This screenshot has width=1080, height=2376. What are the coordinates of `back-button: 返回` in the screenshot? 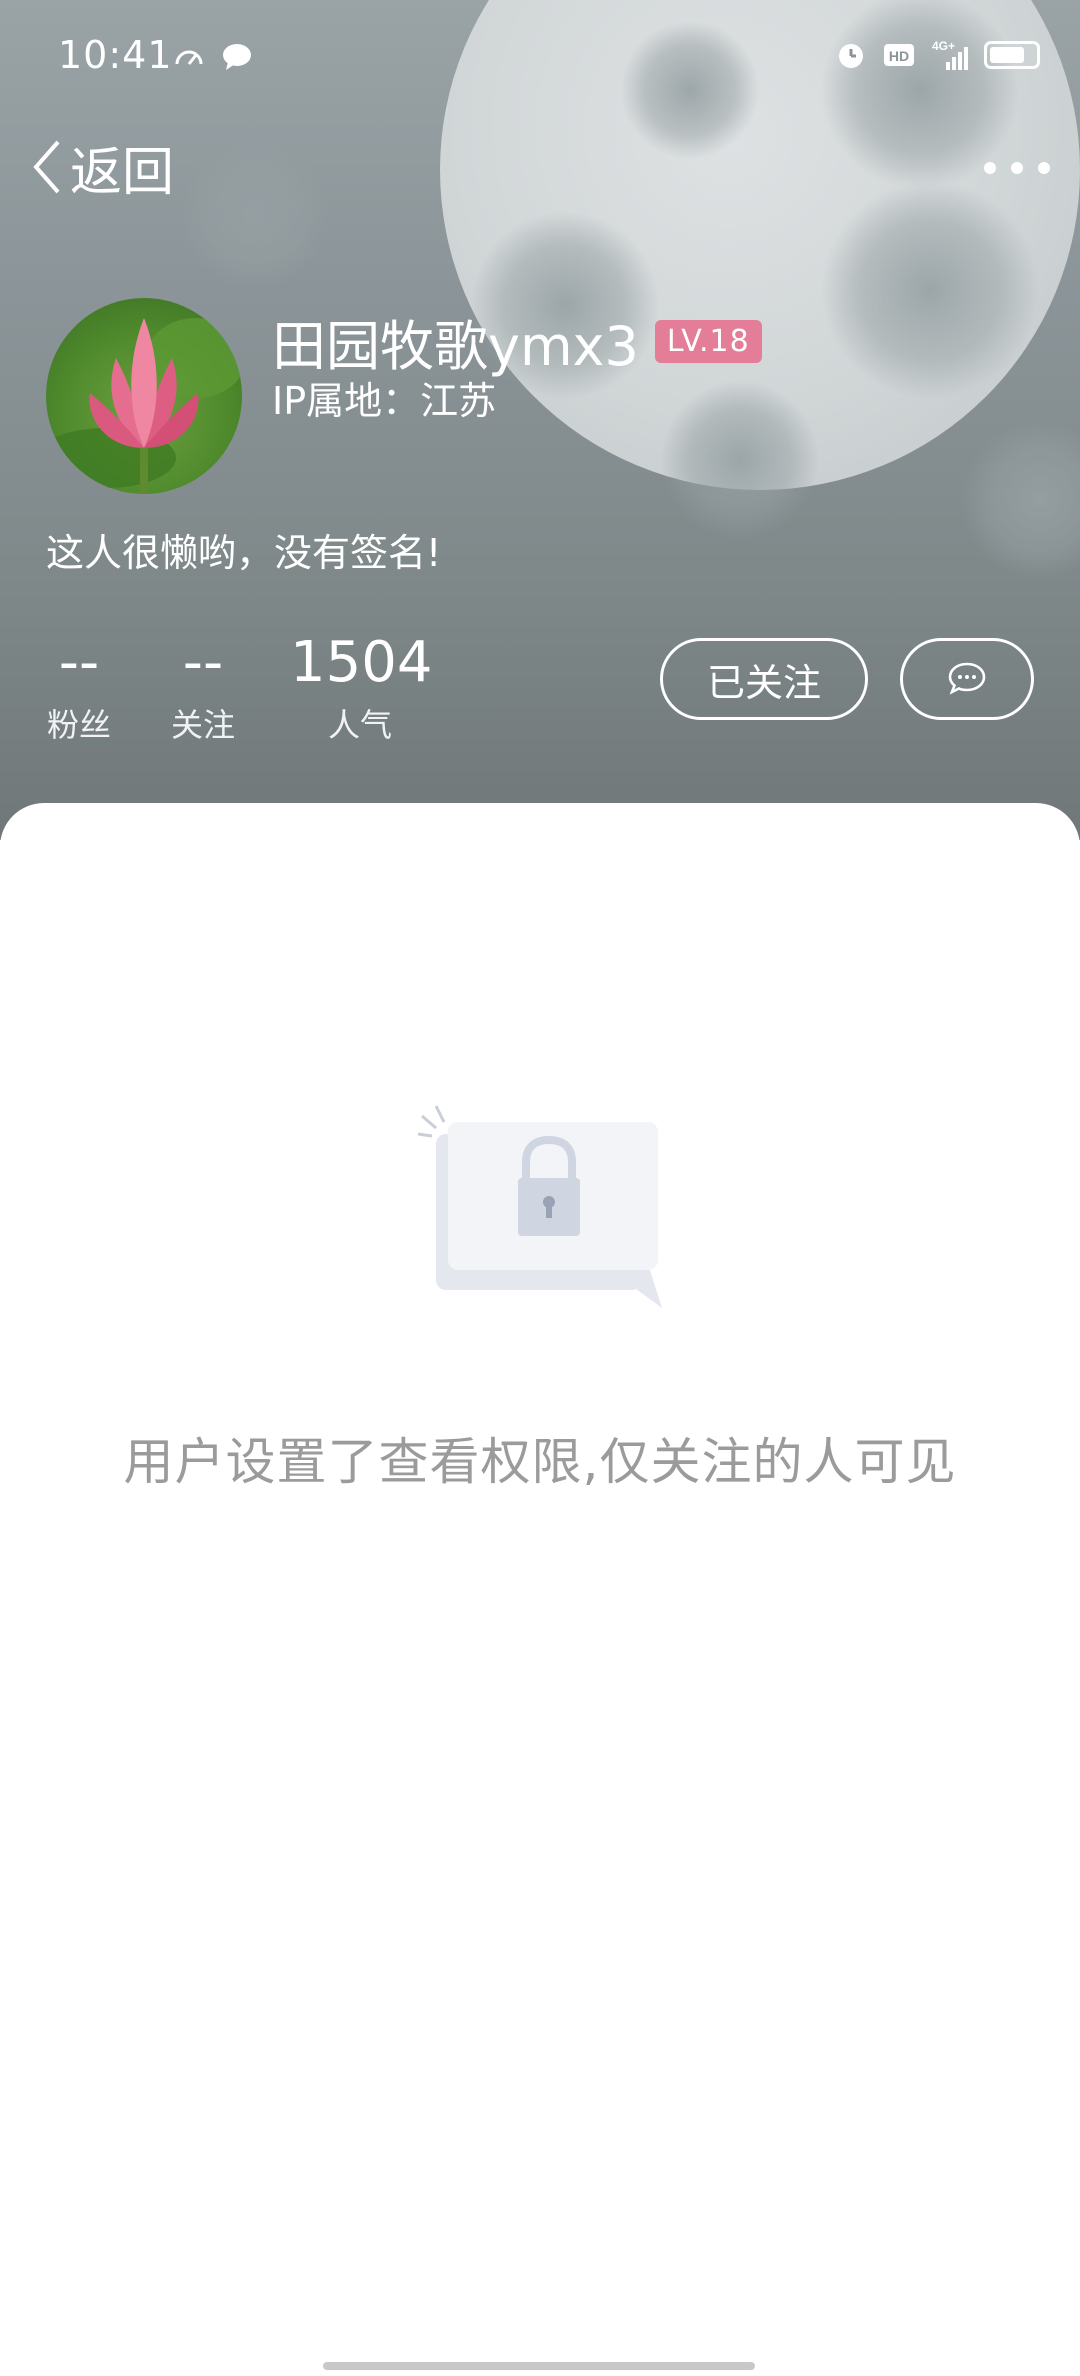 It's located at (102, 167).